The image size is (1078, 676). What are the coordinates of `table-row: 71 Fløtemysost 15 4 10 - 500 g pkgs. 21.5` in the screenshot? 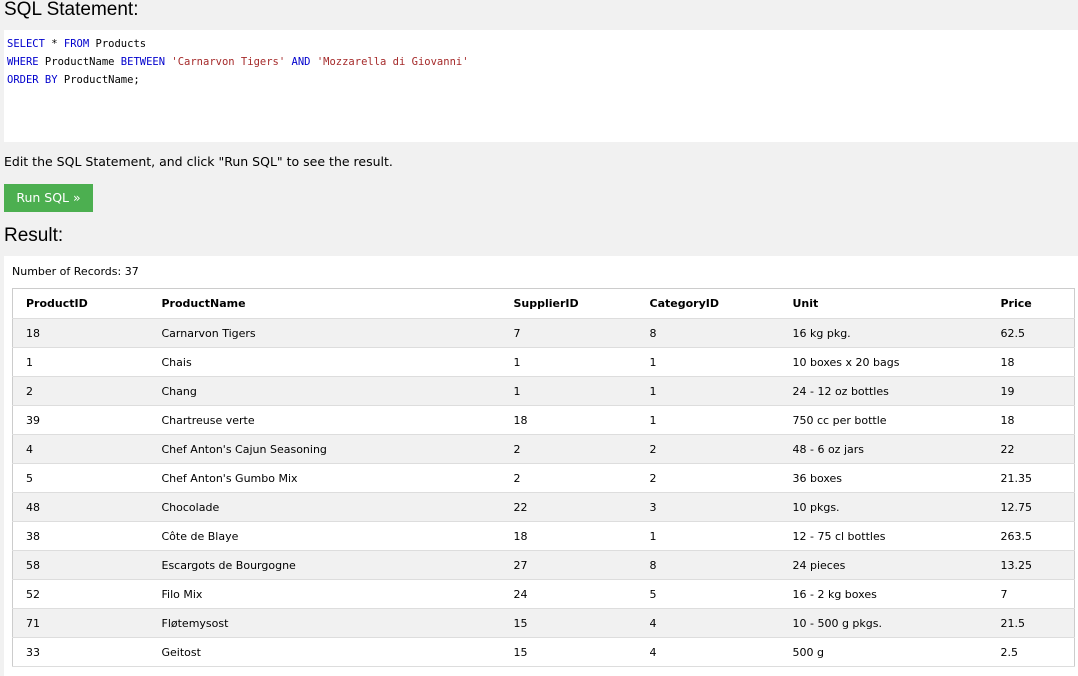 It's located at (543, 623).